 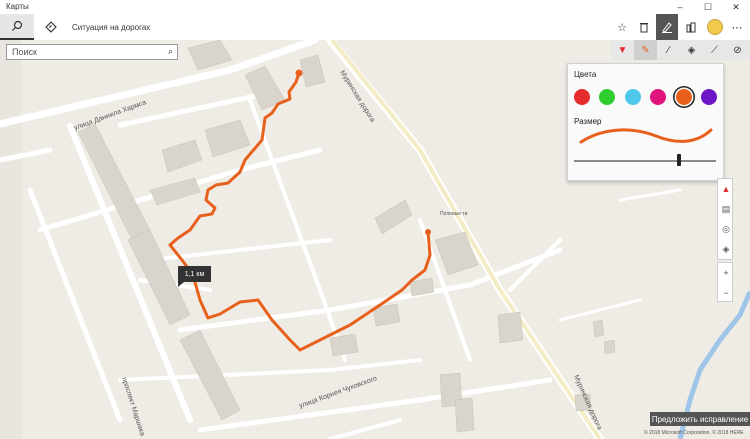 I want to click on ink-pen-icon, so click(x=667, y=27).